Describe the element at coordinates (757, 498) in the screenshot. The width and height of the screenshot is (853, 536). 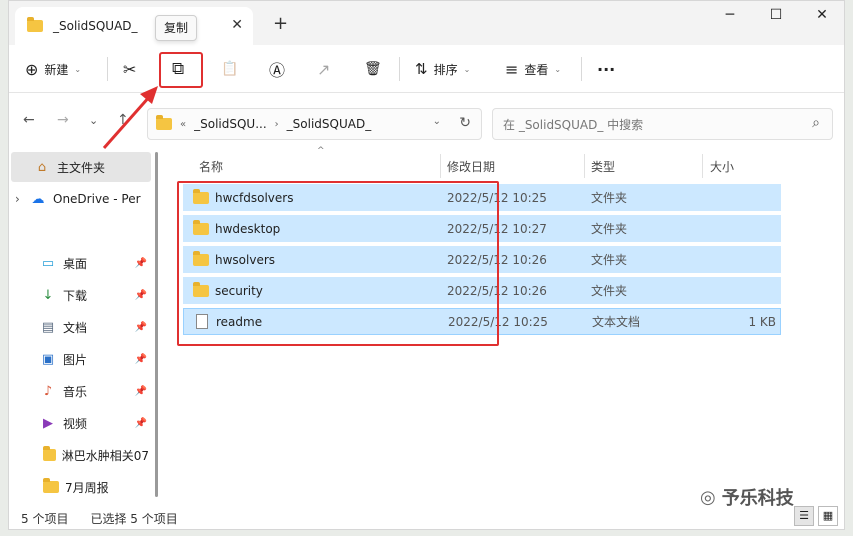
I see `watermark-text: 予乐科技` at that location.